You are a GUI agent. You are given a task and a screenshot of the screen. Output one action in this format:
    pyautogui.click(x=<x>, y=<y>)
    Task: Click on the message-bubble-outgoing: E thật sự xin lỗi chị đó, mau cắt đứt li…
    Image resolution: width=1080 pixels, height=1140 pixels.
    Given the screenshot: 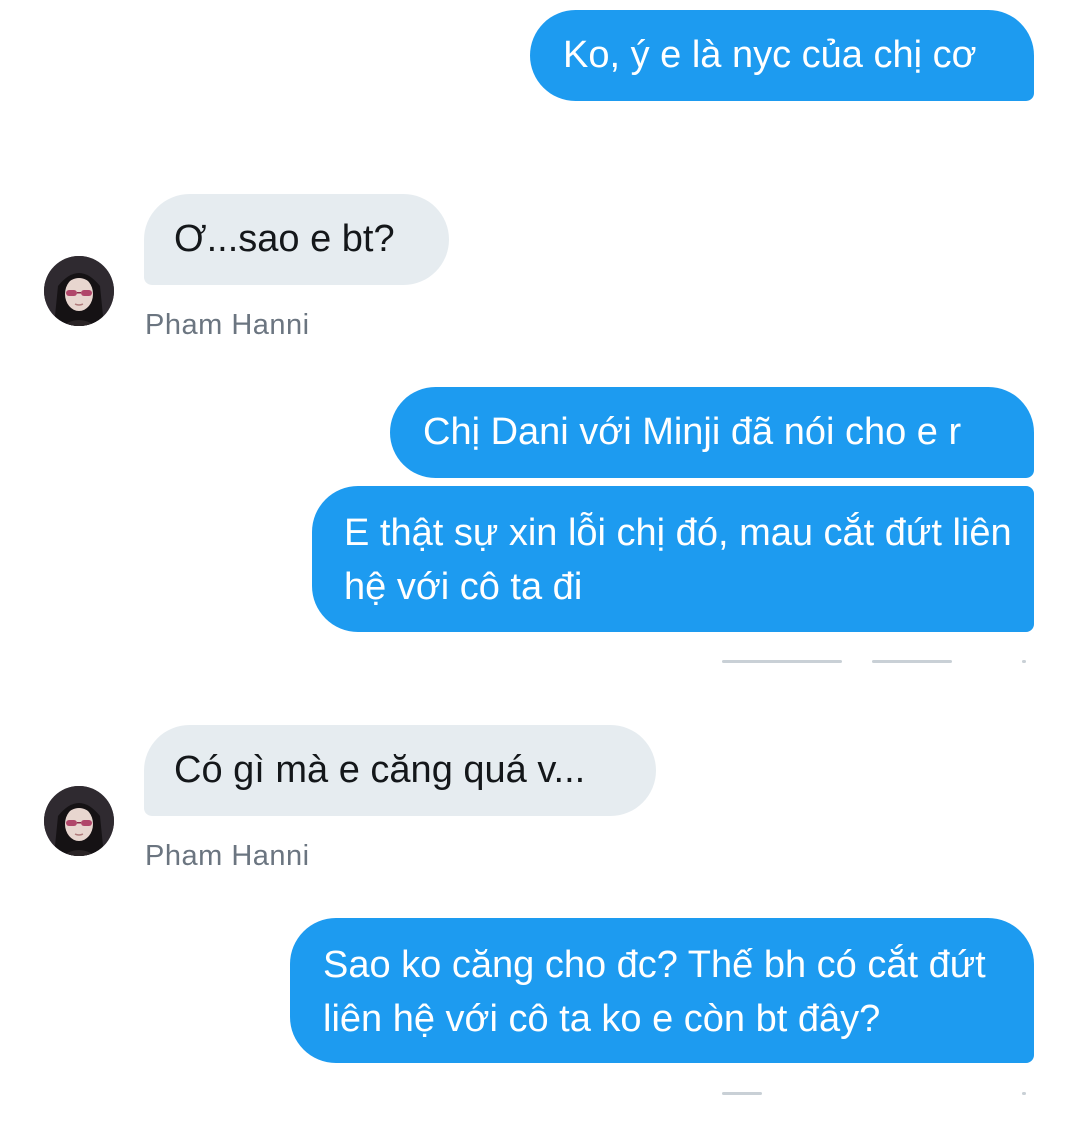 What is the action you would take?
    pyautogui.click(x=673, y=559)
    